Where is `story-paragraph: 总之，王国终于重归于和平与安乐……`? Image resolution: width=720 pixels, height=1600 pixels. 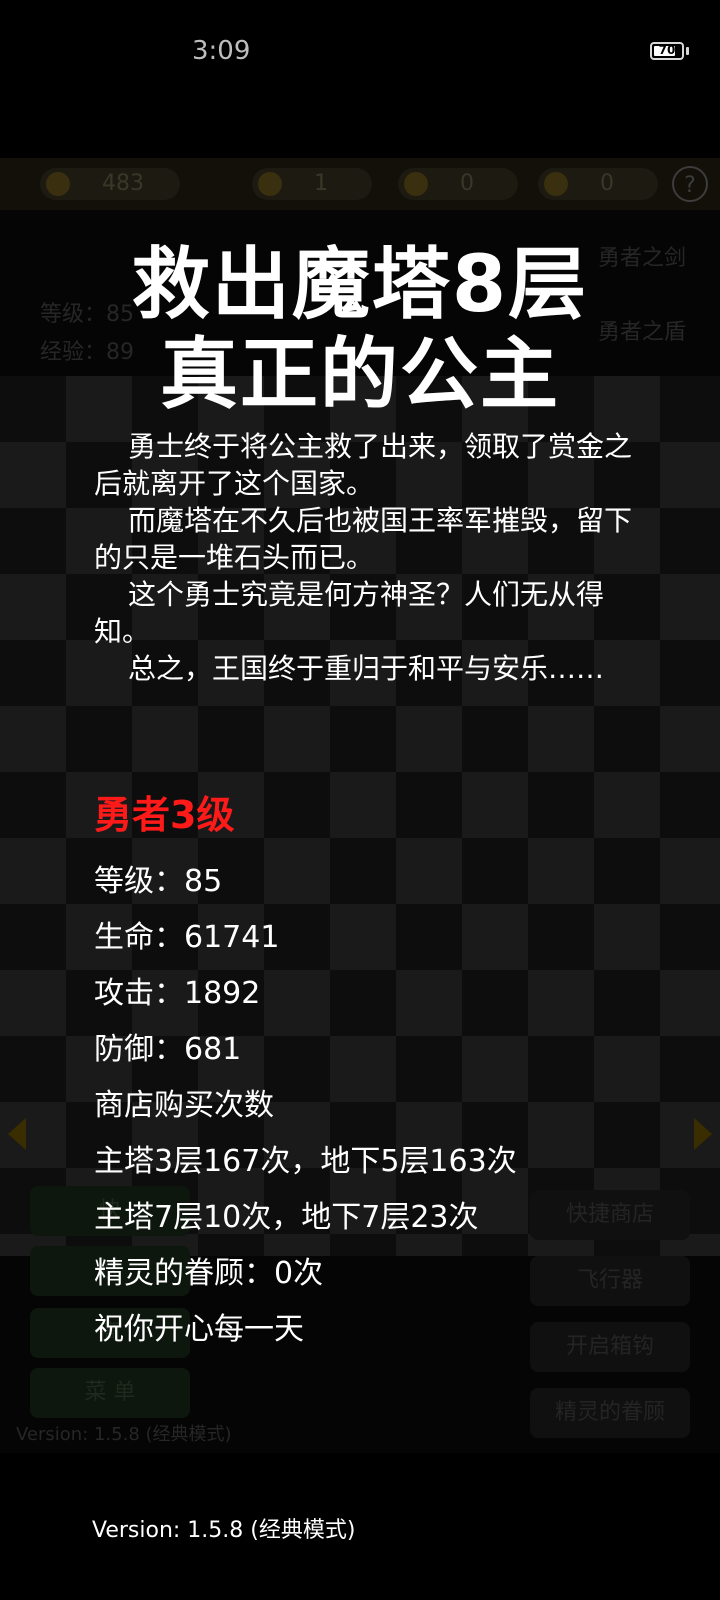
story-paragraph: 总之，王国终于重归于和平与安乐…… is located at coordinates (366, 668).